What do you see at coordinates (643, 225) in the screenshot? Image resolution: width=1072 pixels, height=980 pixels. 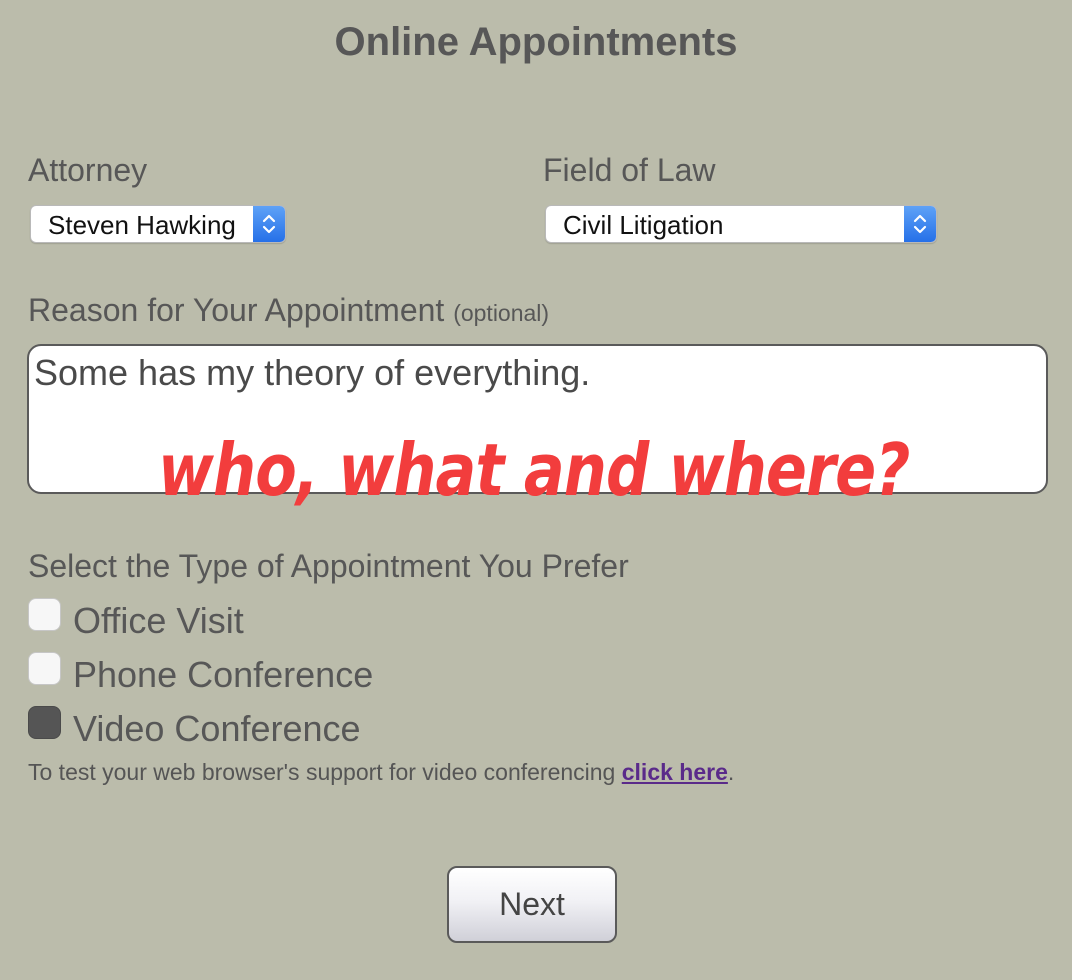 I see `field-of-law-select-value: Civil Litigation` at bounding box center [643, 225].